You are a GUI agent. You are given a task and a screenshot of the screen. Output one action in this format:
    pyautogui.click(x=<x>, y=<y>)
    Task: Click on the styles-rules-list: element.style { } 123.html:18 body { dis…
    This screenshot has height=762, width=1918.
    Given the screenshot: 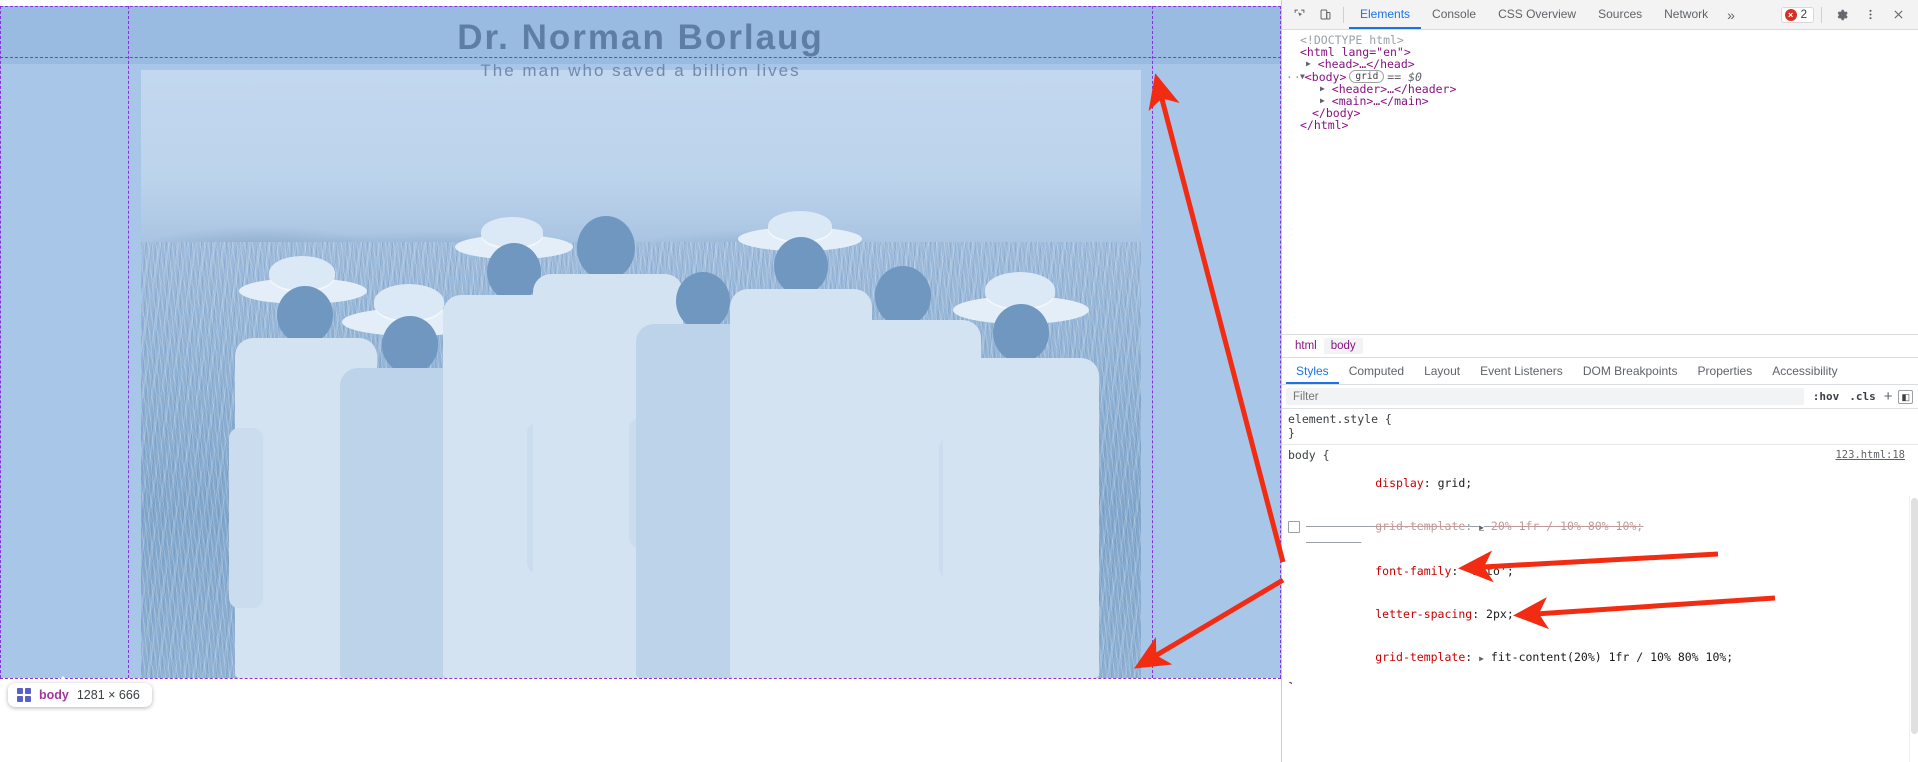 What is the action you would take?
    pyautogui.click(x=1600, y=546)
    